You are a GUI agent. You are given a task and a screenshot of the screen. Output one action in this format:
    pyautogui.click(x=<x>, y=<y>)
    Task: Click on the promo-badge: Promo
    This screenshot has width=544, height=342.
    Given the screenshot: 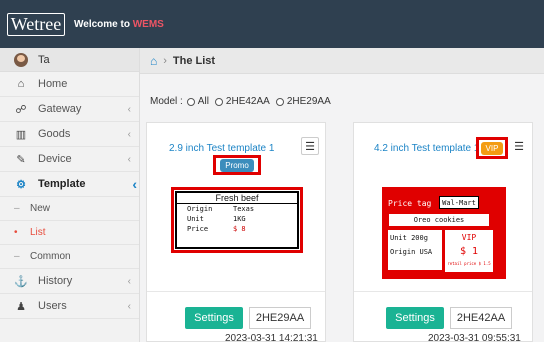 What is the action you would take?
    pyautogui.click(x=237, y=165)
    